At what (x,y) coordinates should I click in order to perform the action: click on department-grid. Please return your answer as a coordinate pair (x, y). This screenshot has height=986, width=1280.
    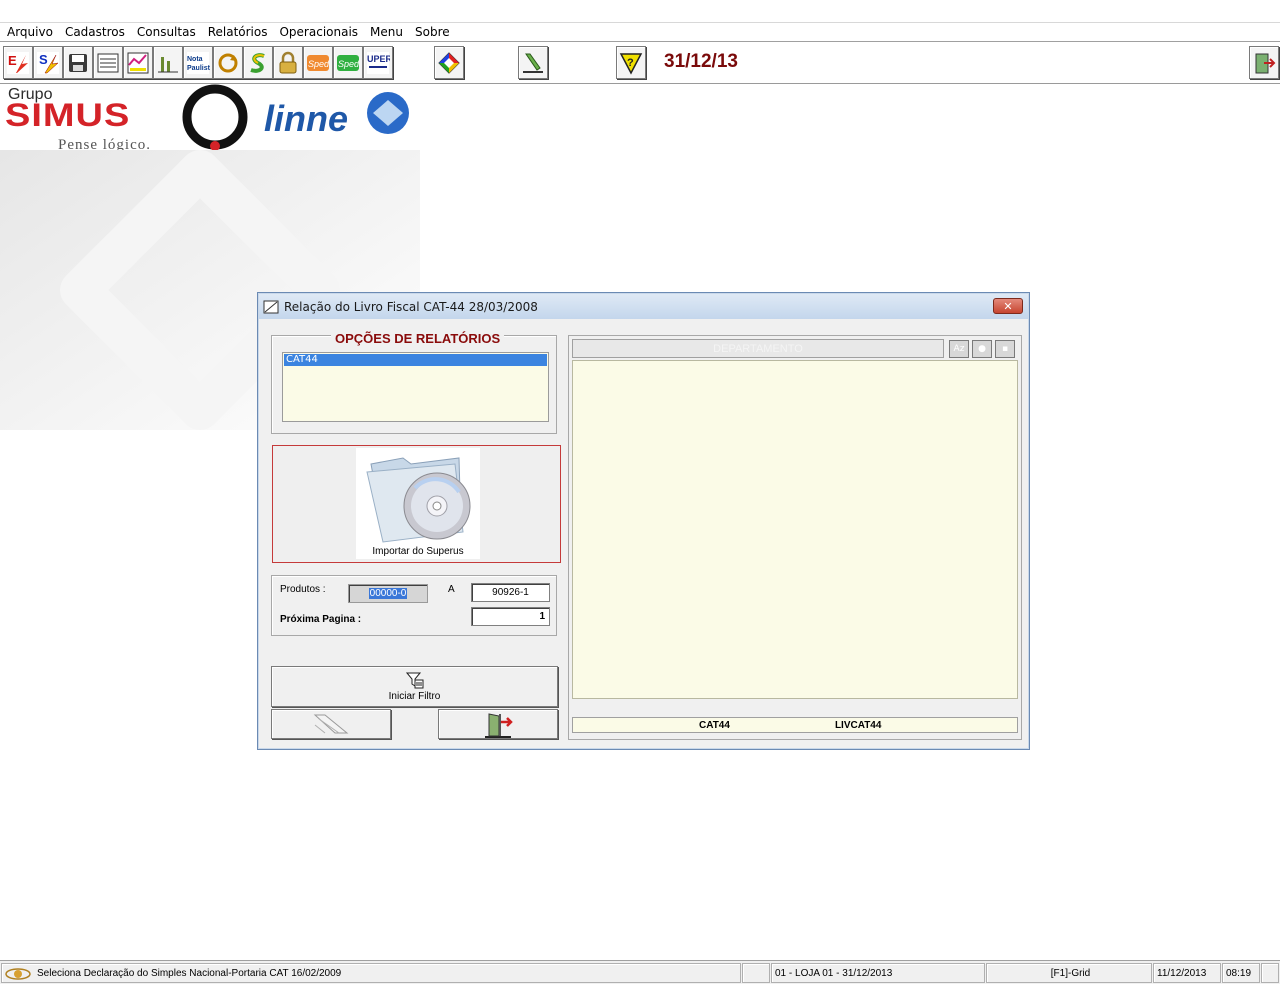
    Looking at the image, I should click on (795, 529).